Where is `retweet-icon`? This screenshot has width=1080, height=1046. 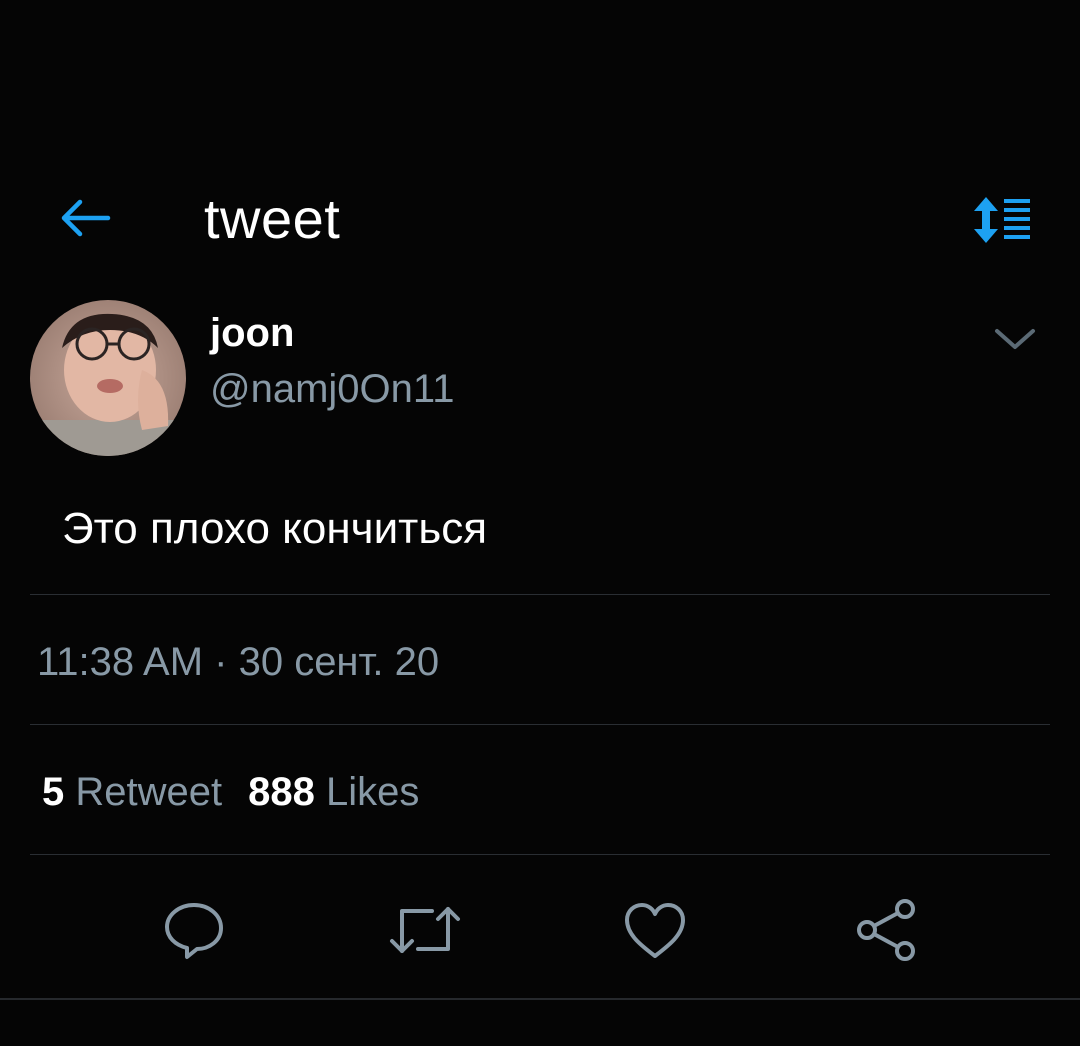
retweet-icon is located at coordinates (425, 930).